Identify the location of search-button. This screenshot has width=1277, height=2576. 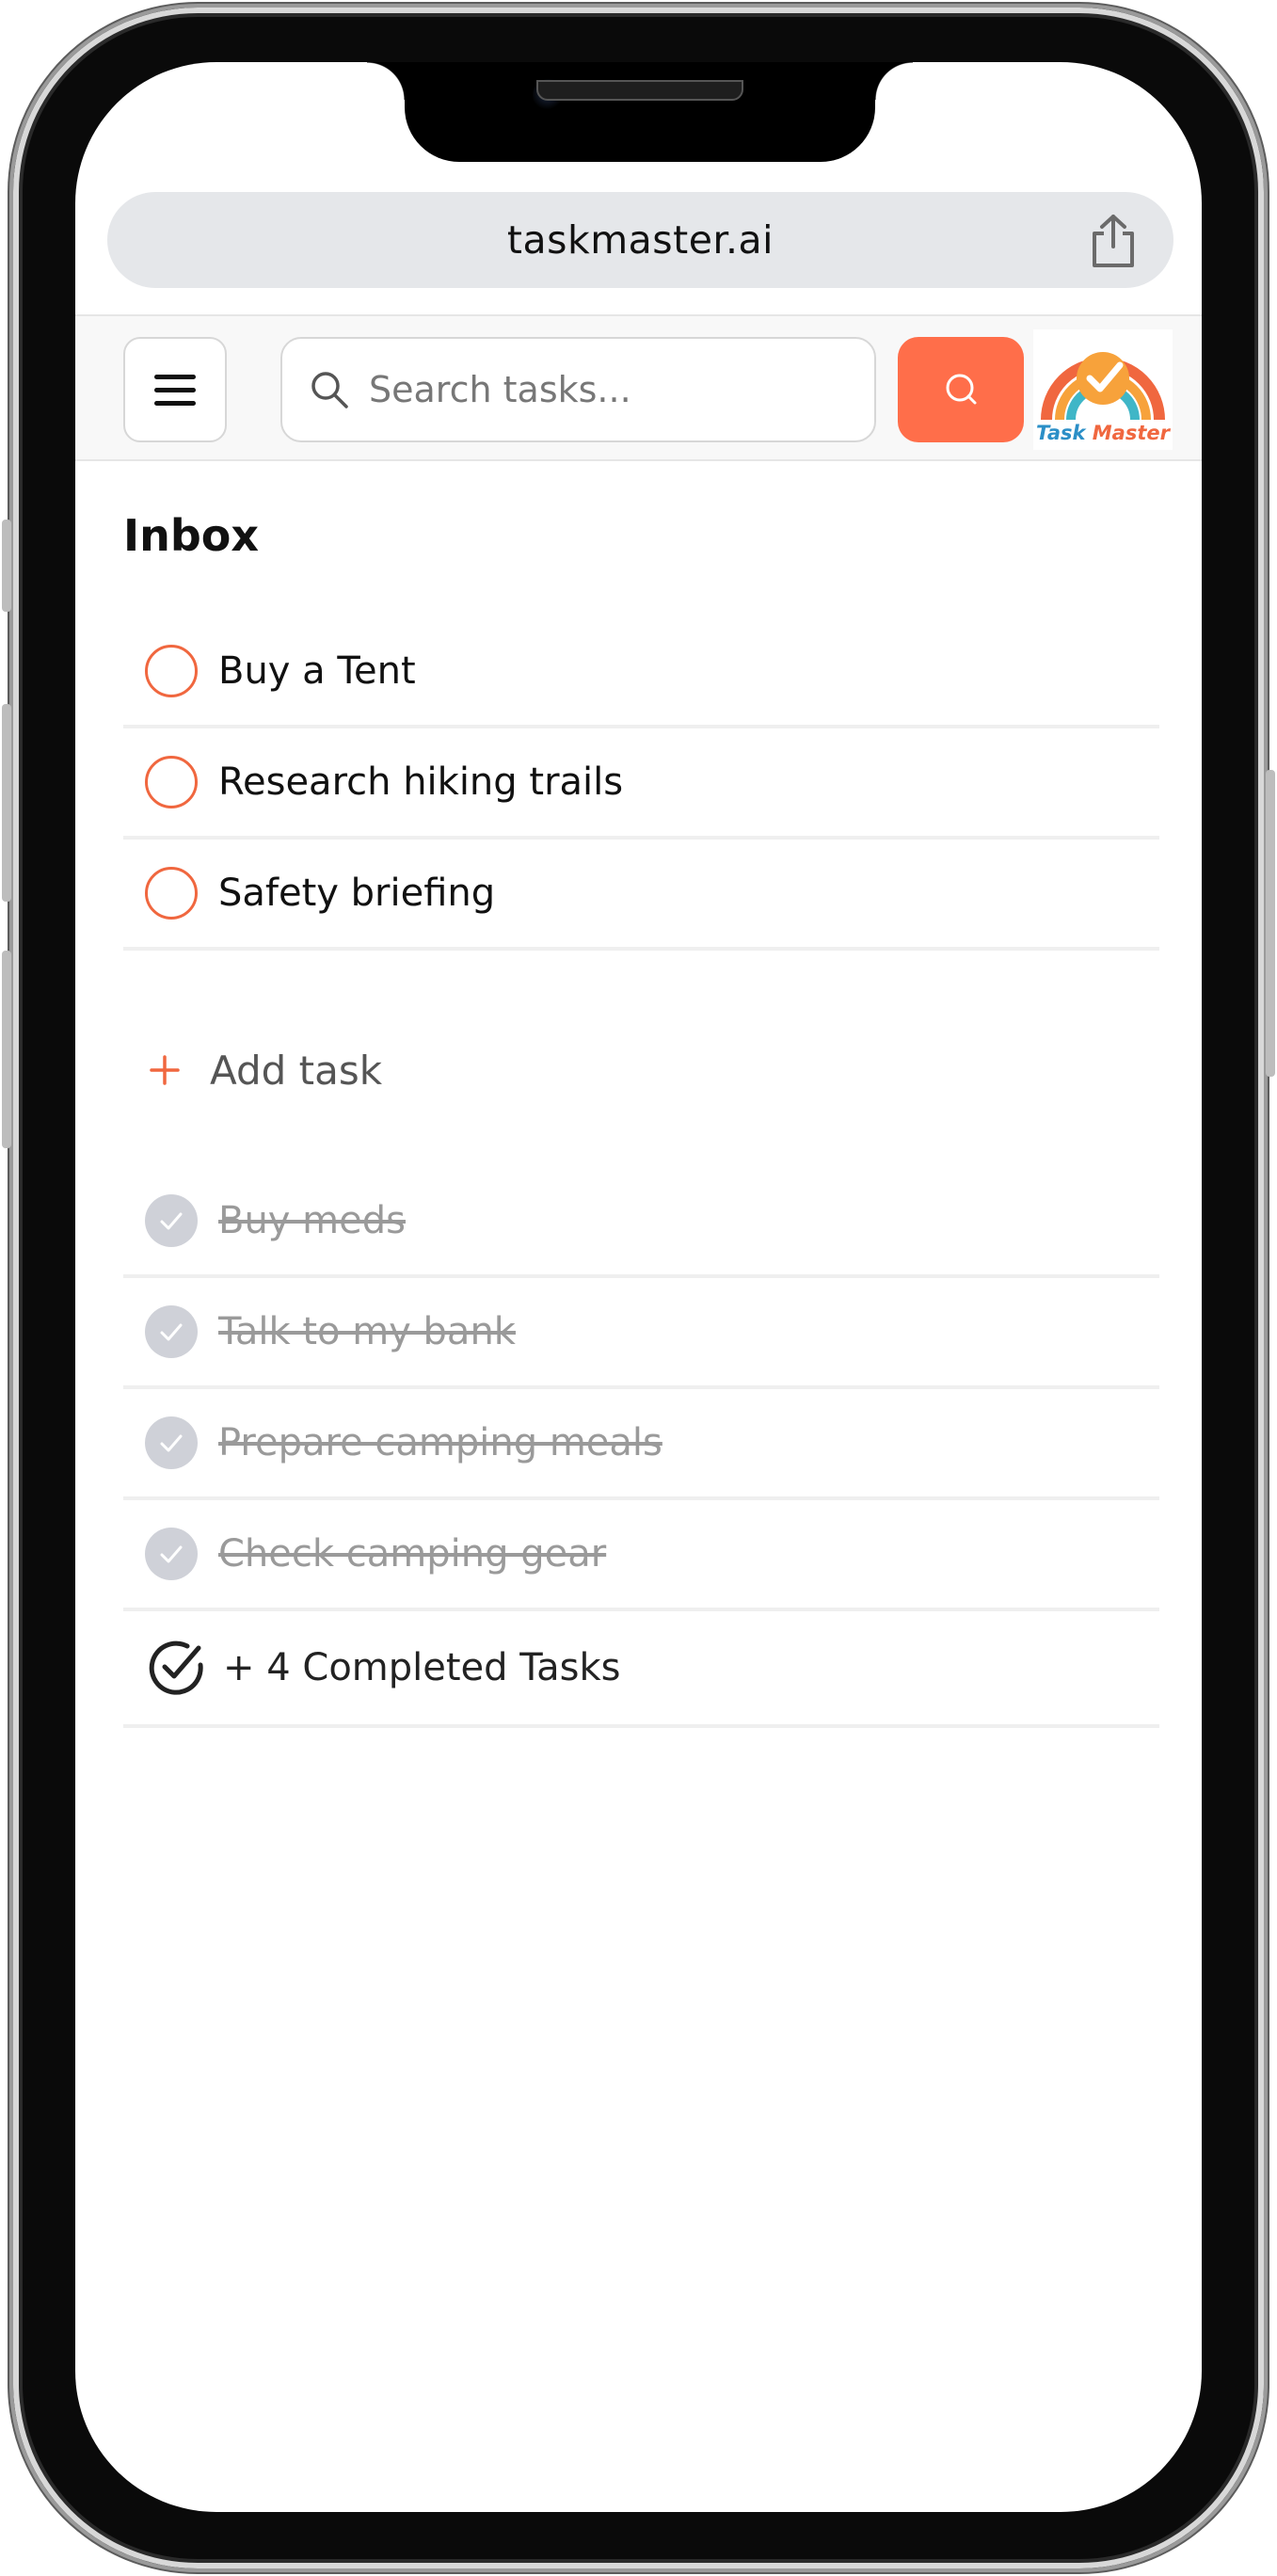
(961, 389).